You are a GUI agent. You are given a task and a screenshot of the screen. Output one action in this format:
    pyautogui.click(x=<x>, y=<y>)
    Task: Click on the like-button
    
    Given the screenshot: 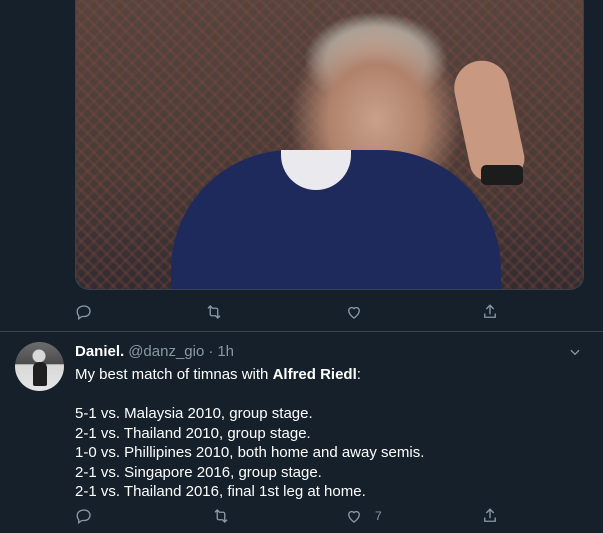 What is the action you would take?
    pyautogui.click(x=354, y=312)
    